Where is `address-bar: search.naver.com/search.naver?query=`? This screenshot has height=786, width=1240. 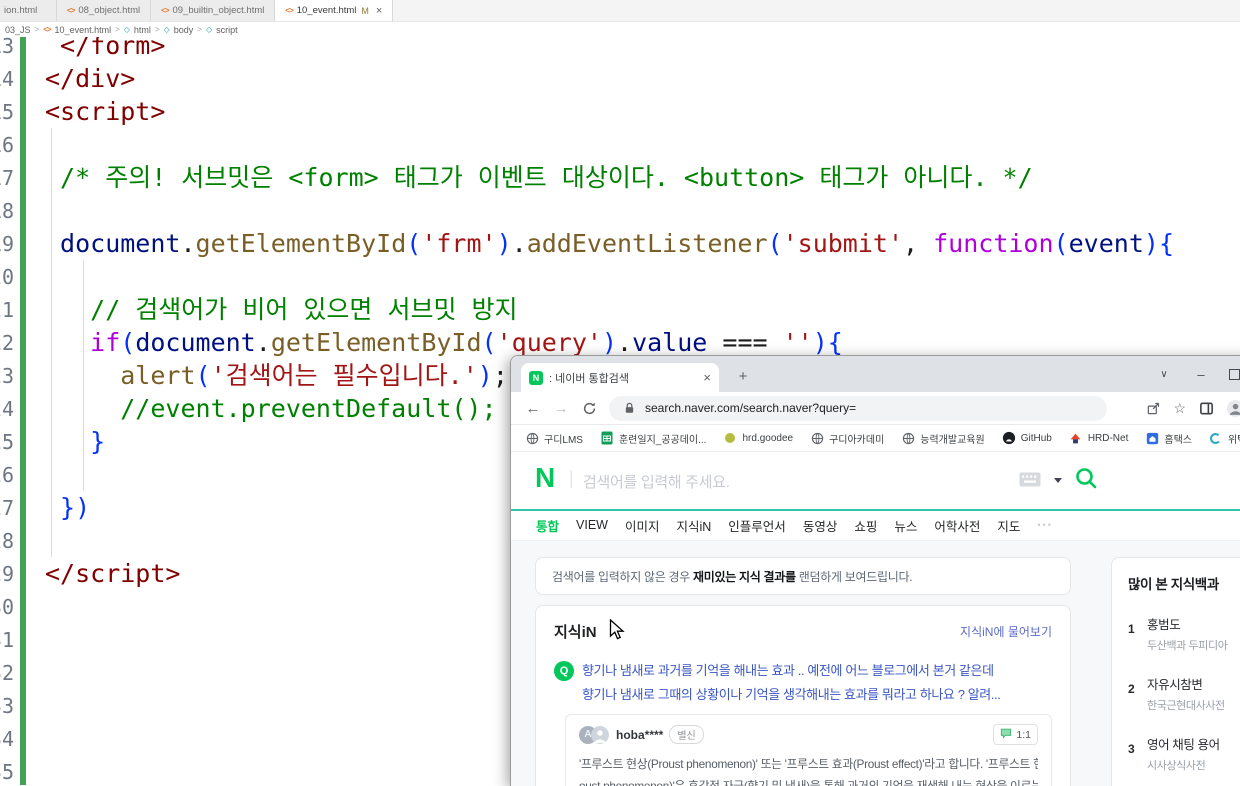
address-bar: search.naver.com/search.naver?query= is located at coordinates (858, 408).